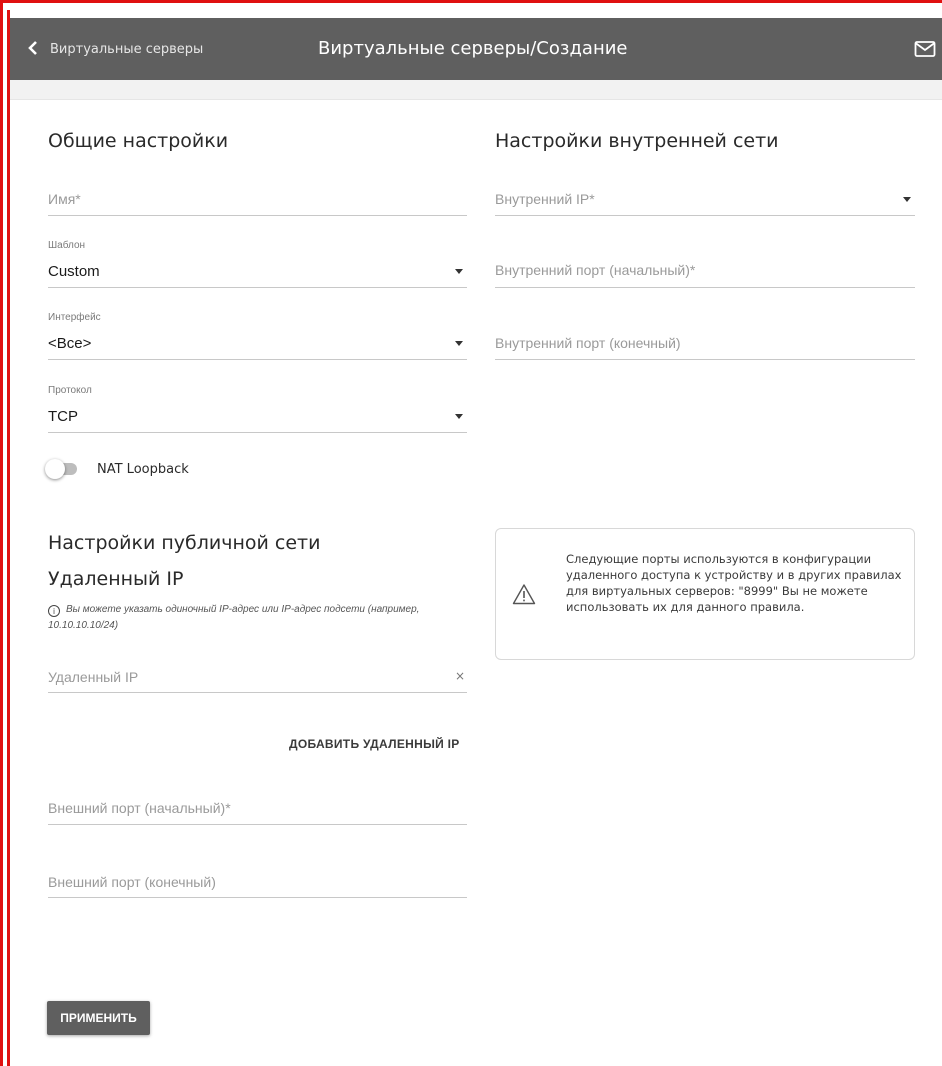  I want to click on envelope-icon, so click(925, 49).